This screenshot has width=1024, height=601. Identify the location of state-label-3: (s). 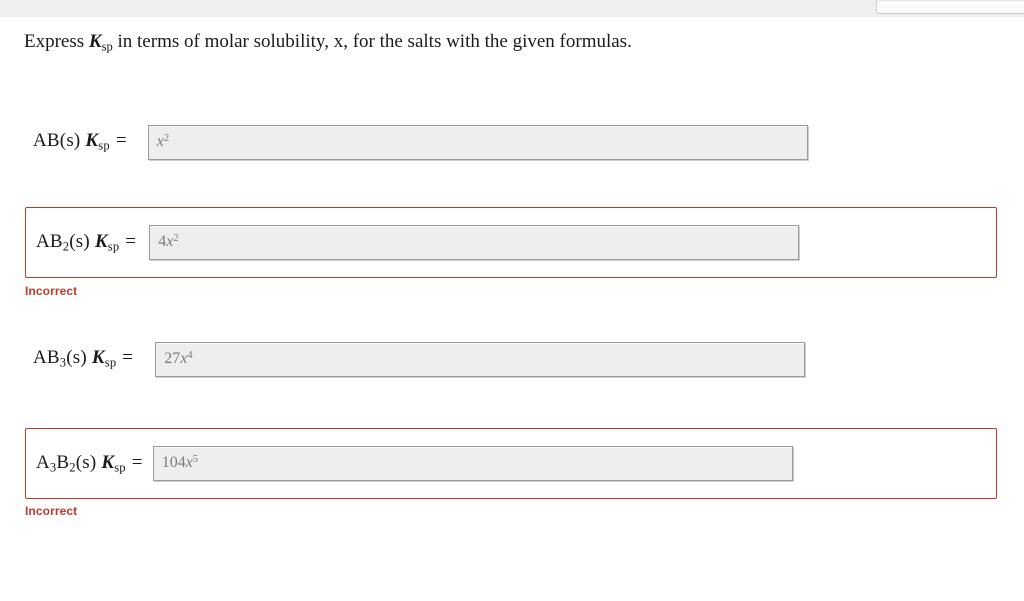
(76, 358).